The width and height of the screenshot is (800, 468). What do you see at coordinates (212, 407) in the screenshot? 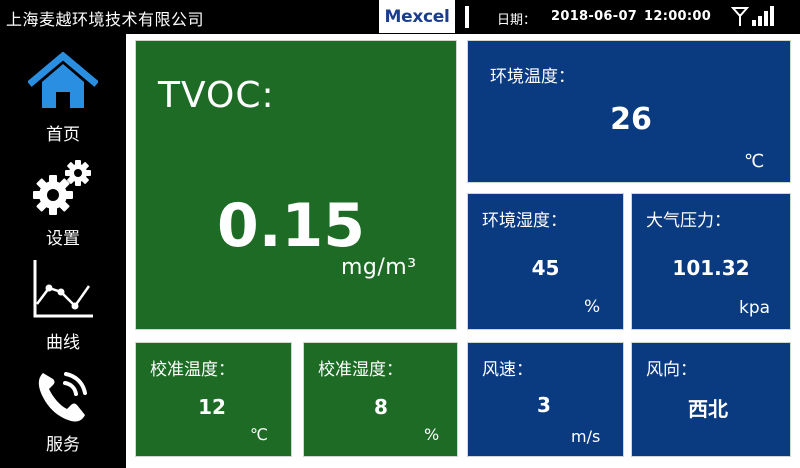
I see `calibration-temperature-value: 12` at bounding box center [212, 407].